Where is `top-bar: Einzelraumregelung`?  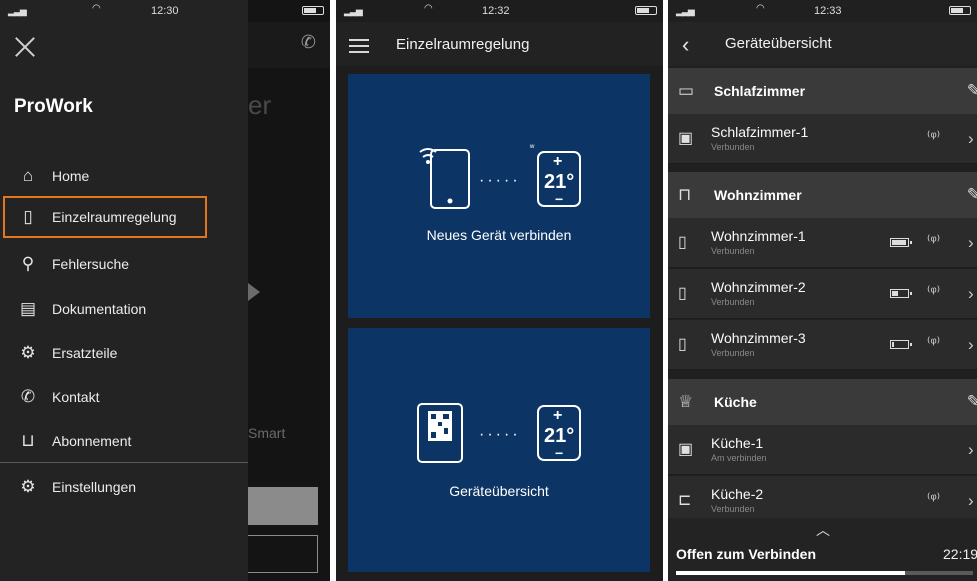 top-bar: Einzelraumregelung is located at coordinates (499, 44).